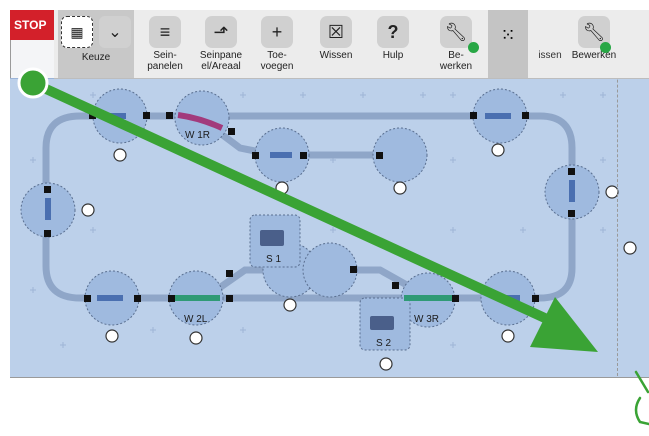 This screenshot has height=436, width=649. I want to click on drag-start-point, so click(33, 83).